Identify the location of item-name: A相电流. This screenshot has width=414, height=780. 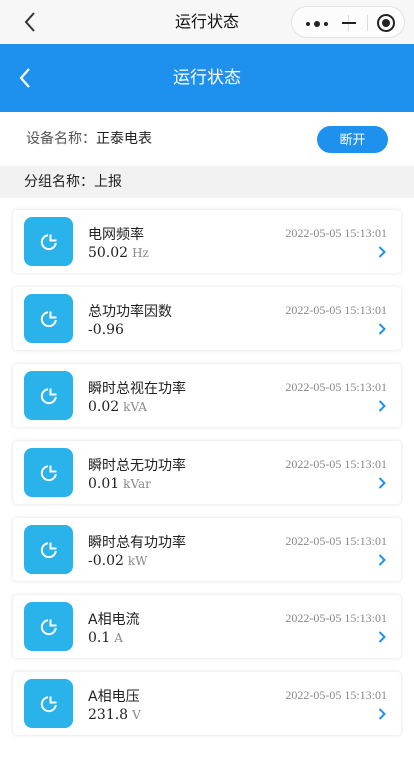
(114, 620).